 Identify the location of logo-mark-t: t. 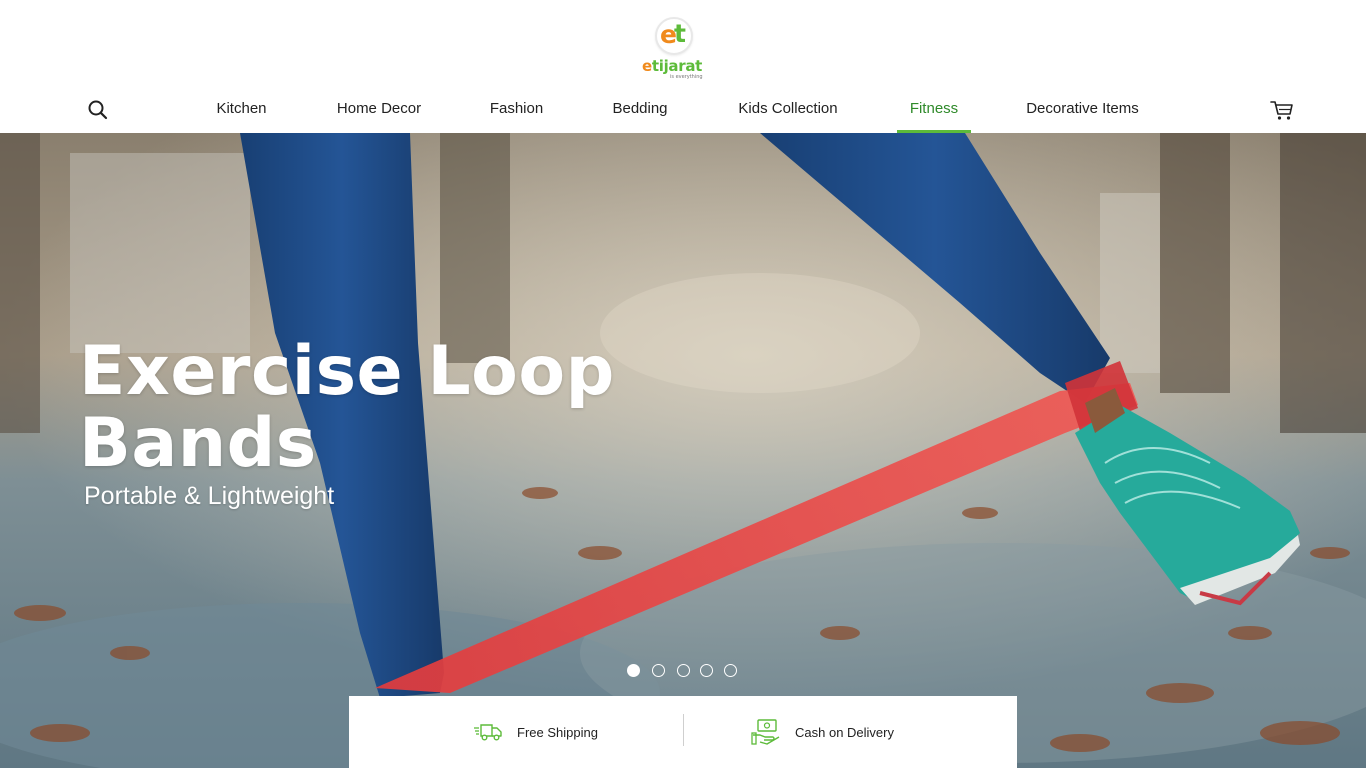
(680, 33).